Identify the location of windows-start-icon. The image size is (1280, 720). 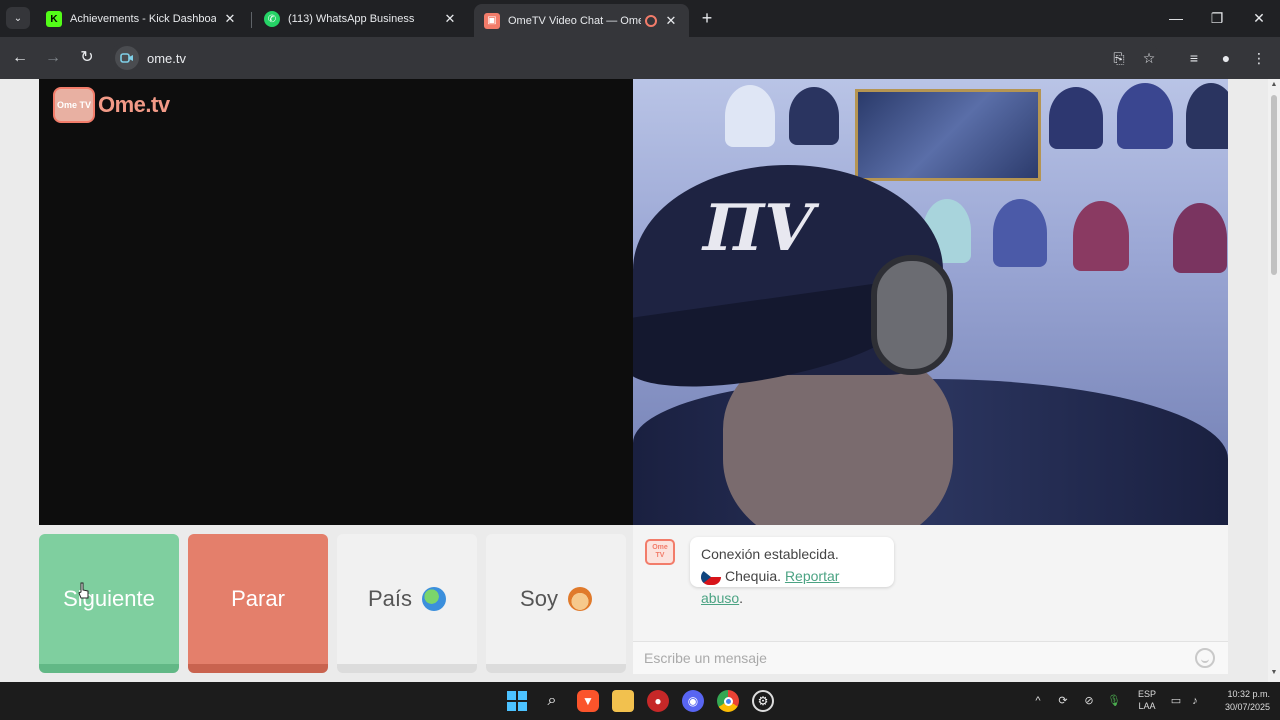
(517, 701).